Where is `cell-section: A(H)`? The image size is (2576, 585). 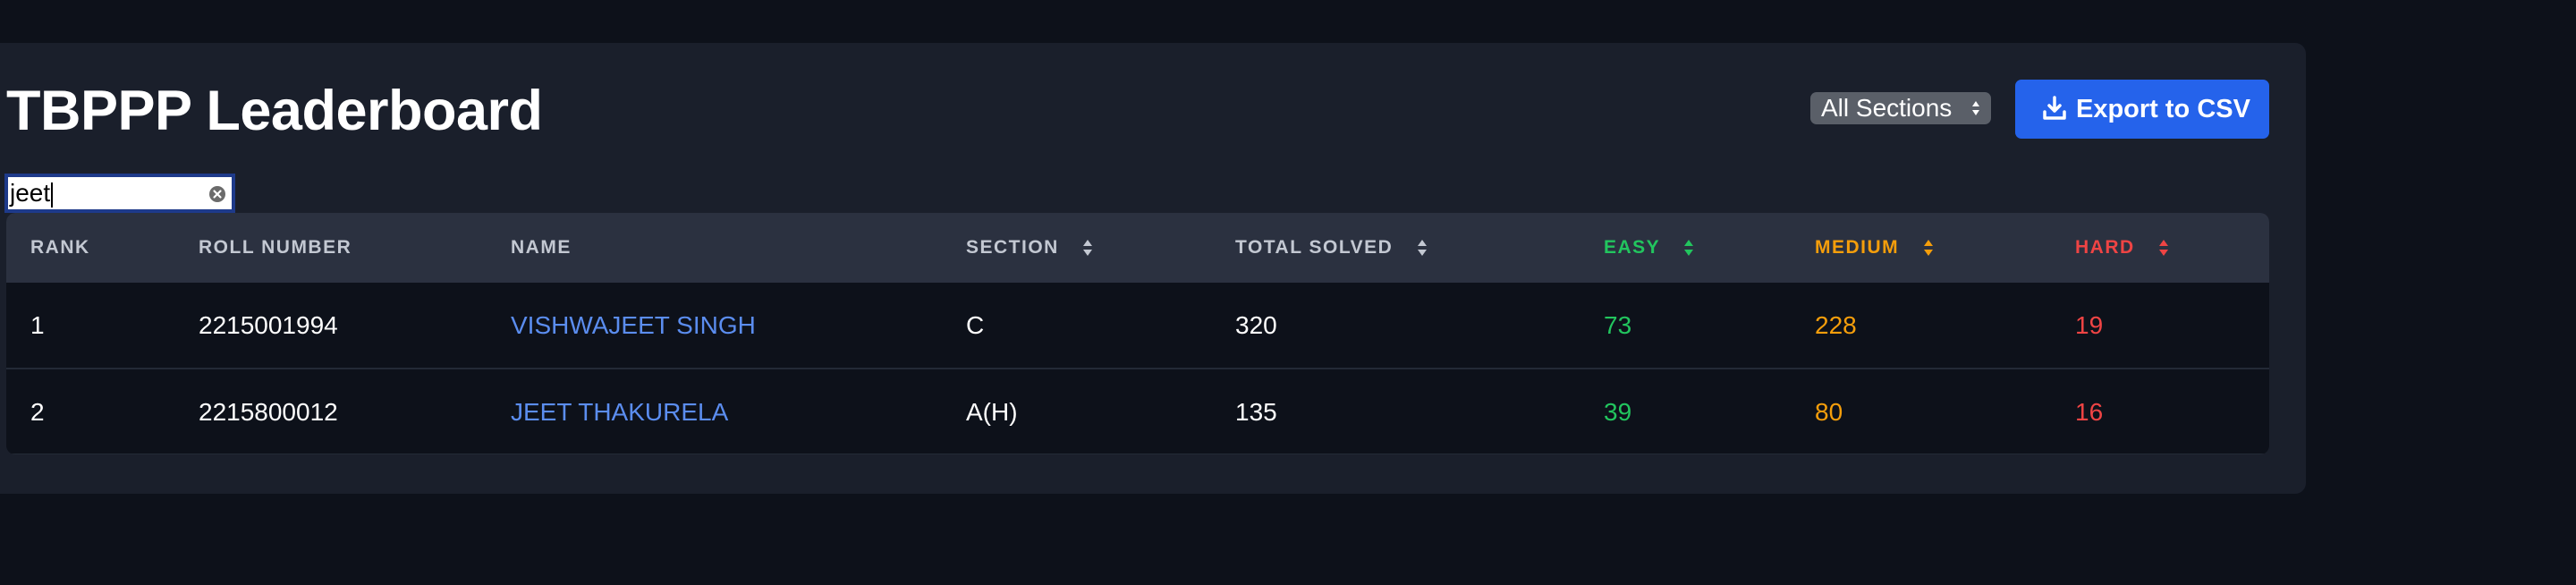 cell-section: A(H) is located at coordinates (992, 412).